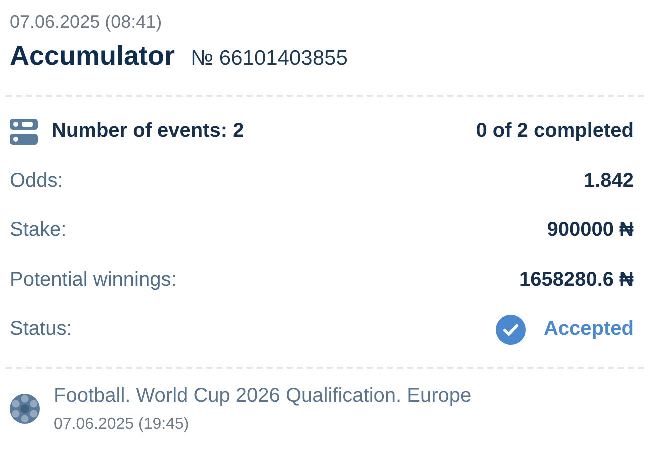 This screenshot has width=650, height=466. Describe the element at coordinates (148, 132) in the screenshot. I see `events-count: Number of events: 2` at that location.